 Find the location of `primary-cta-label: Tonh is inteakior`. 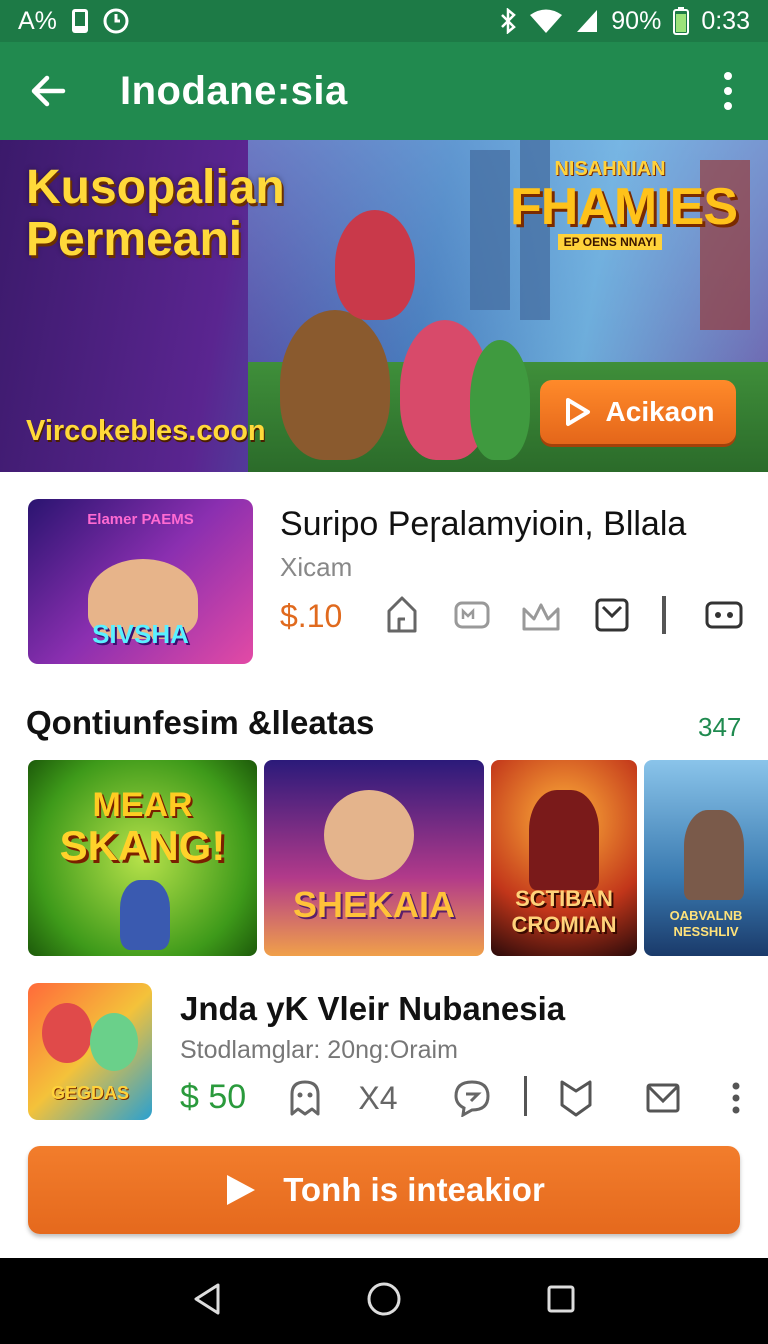

primary-cta-label: Tonh is inteakior is located at coordinates (414, 1189).